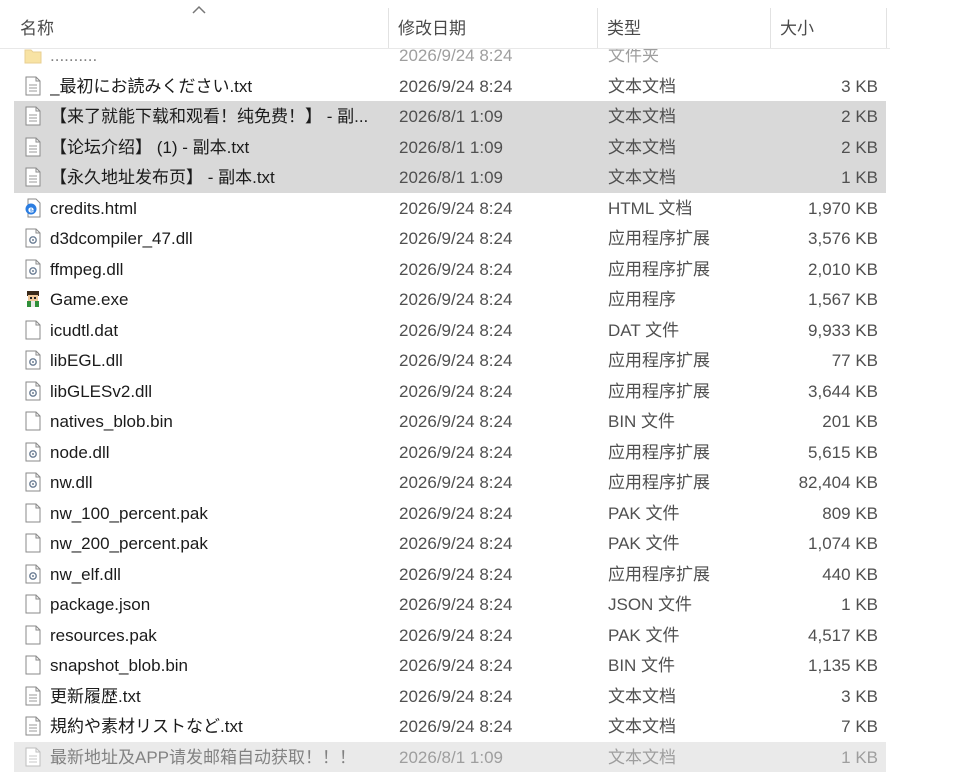 This screenshot has height=772, width=960. What do you see at coordinates (220, 543) in the screenshot?
I see `file-name: nw_200_percent.pak` at bounding box center [220, 543].